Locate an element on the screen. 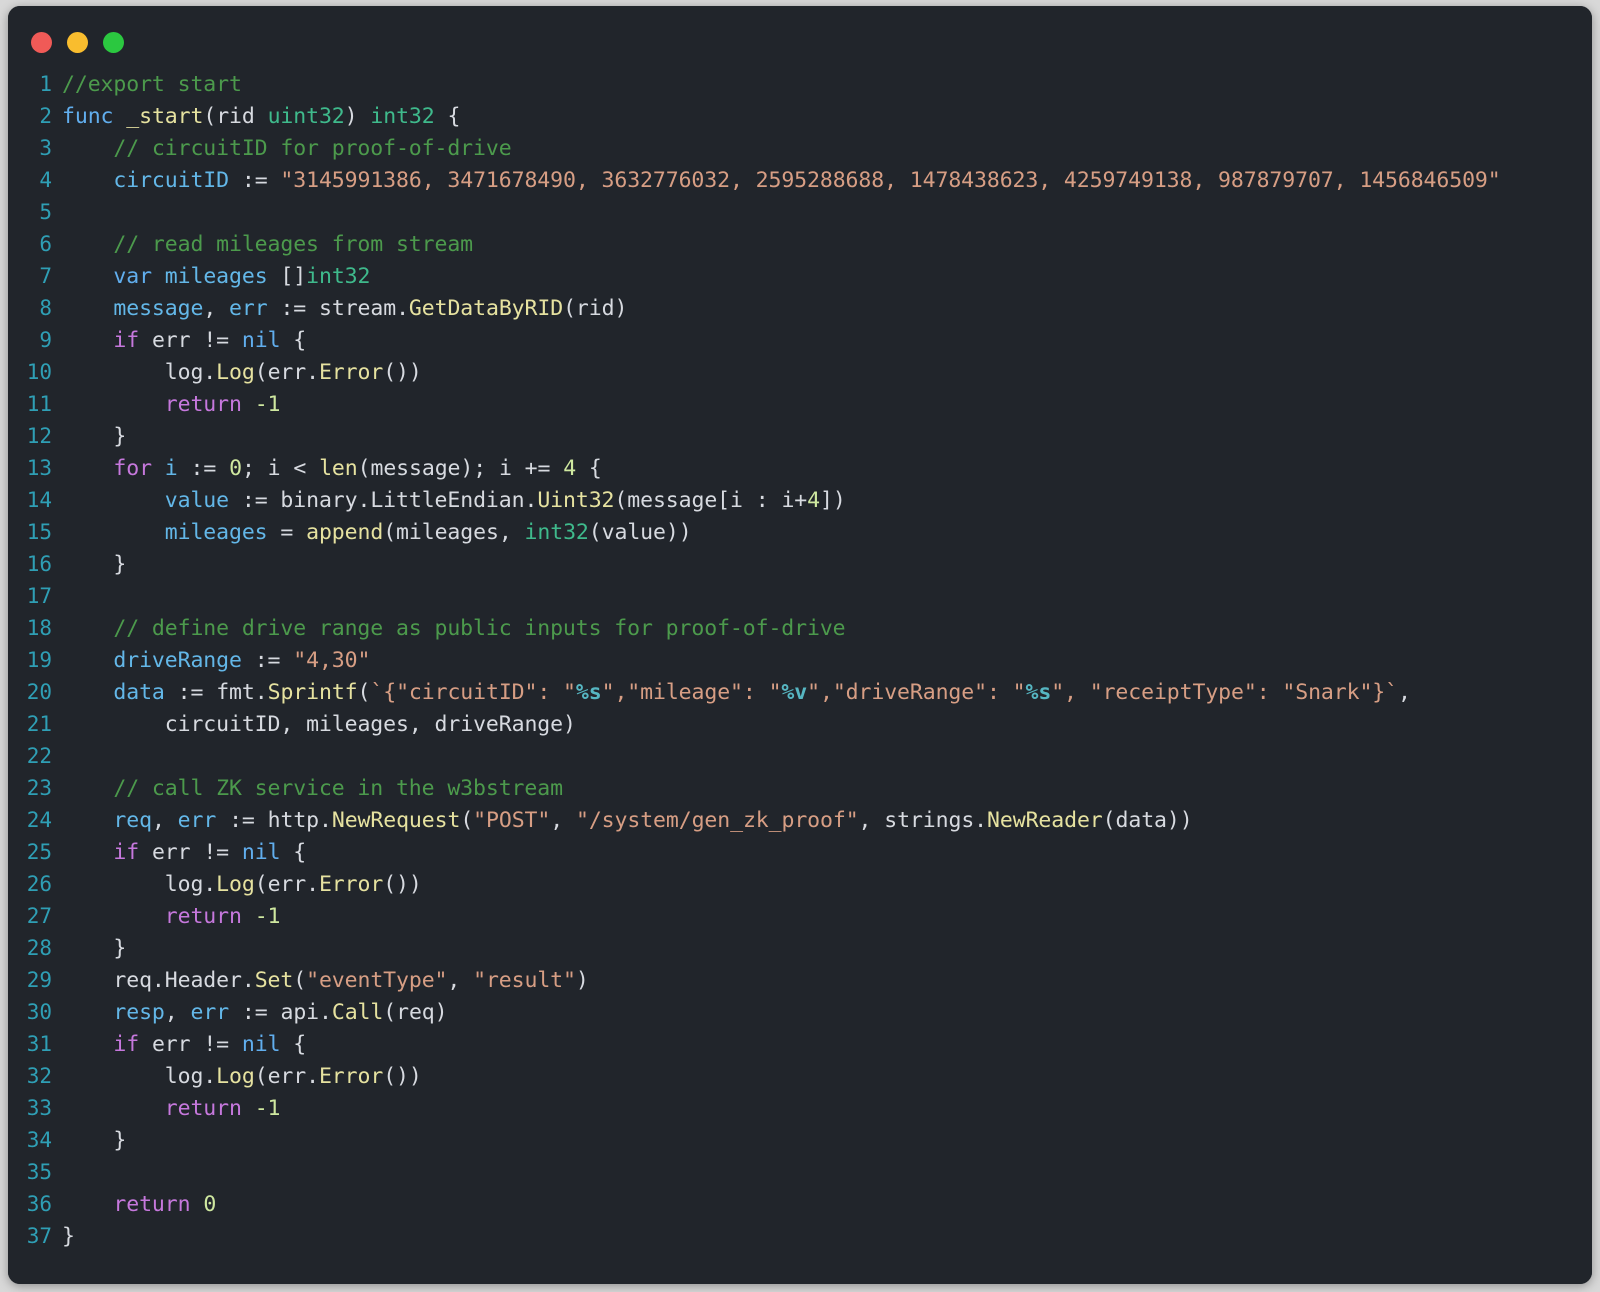  code-line: 16 } is located at coordinates (800, 564).